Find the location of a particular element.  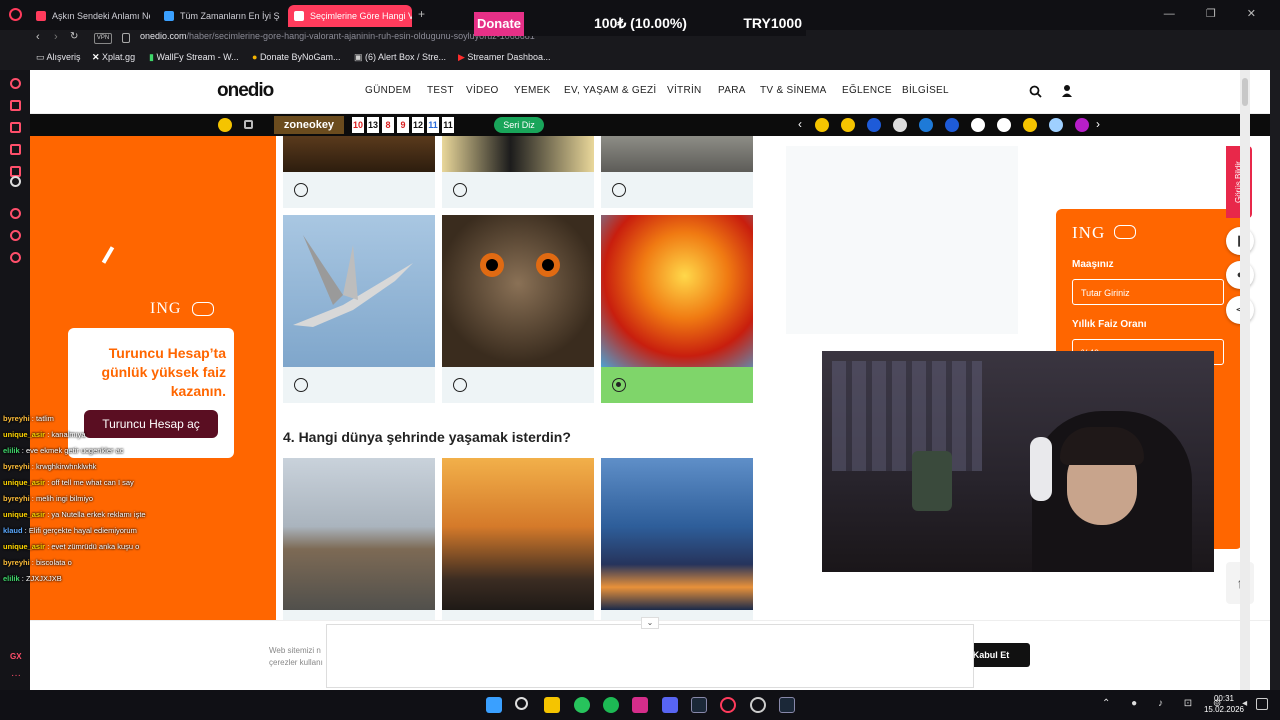

page-scrollbar is located at coordinates (1245, 380).